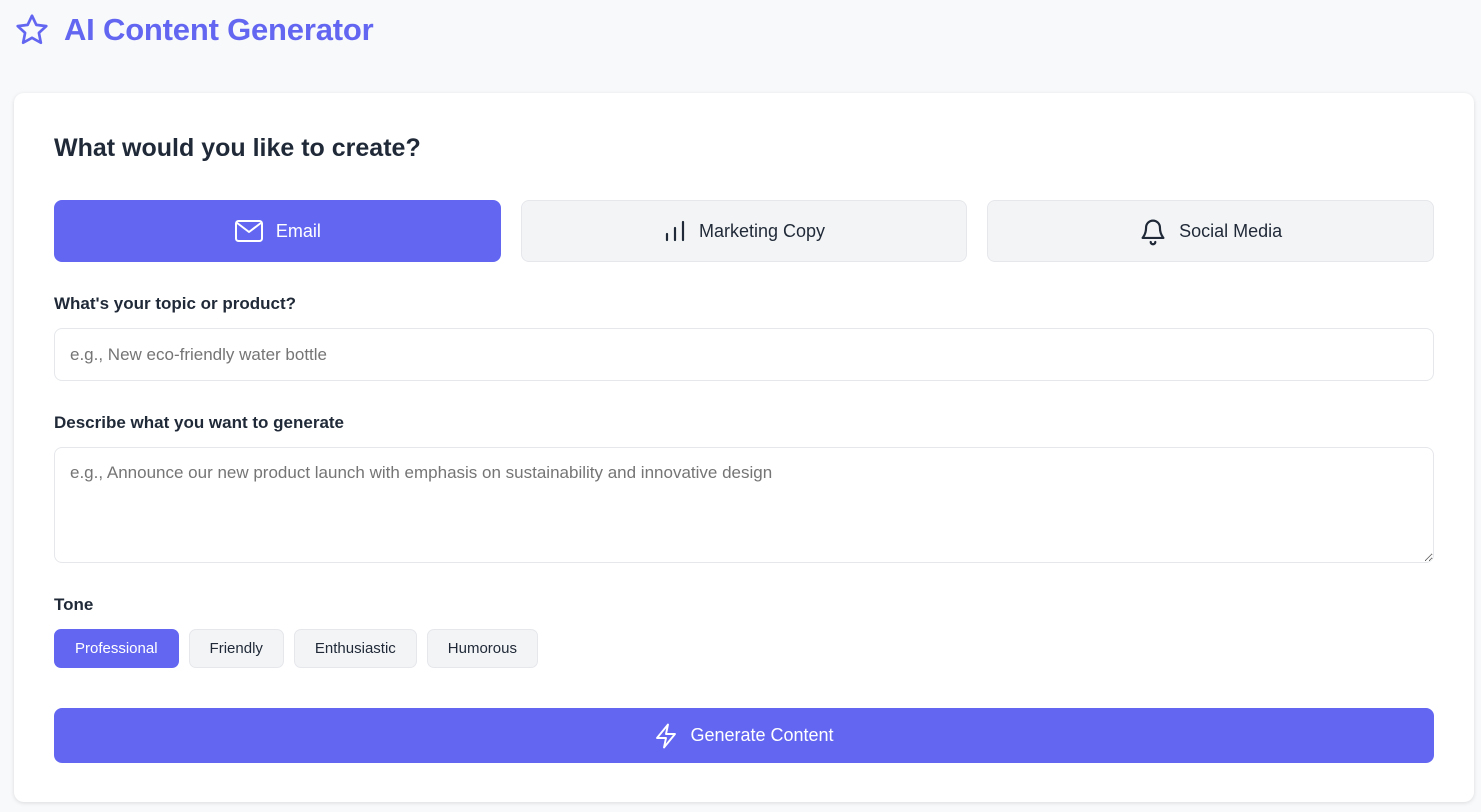 Image resolution: width=1481 pixels, height=812 pixels. I want to click on content-type-email-button: Email, so click(277, 231).